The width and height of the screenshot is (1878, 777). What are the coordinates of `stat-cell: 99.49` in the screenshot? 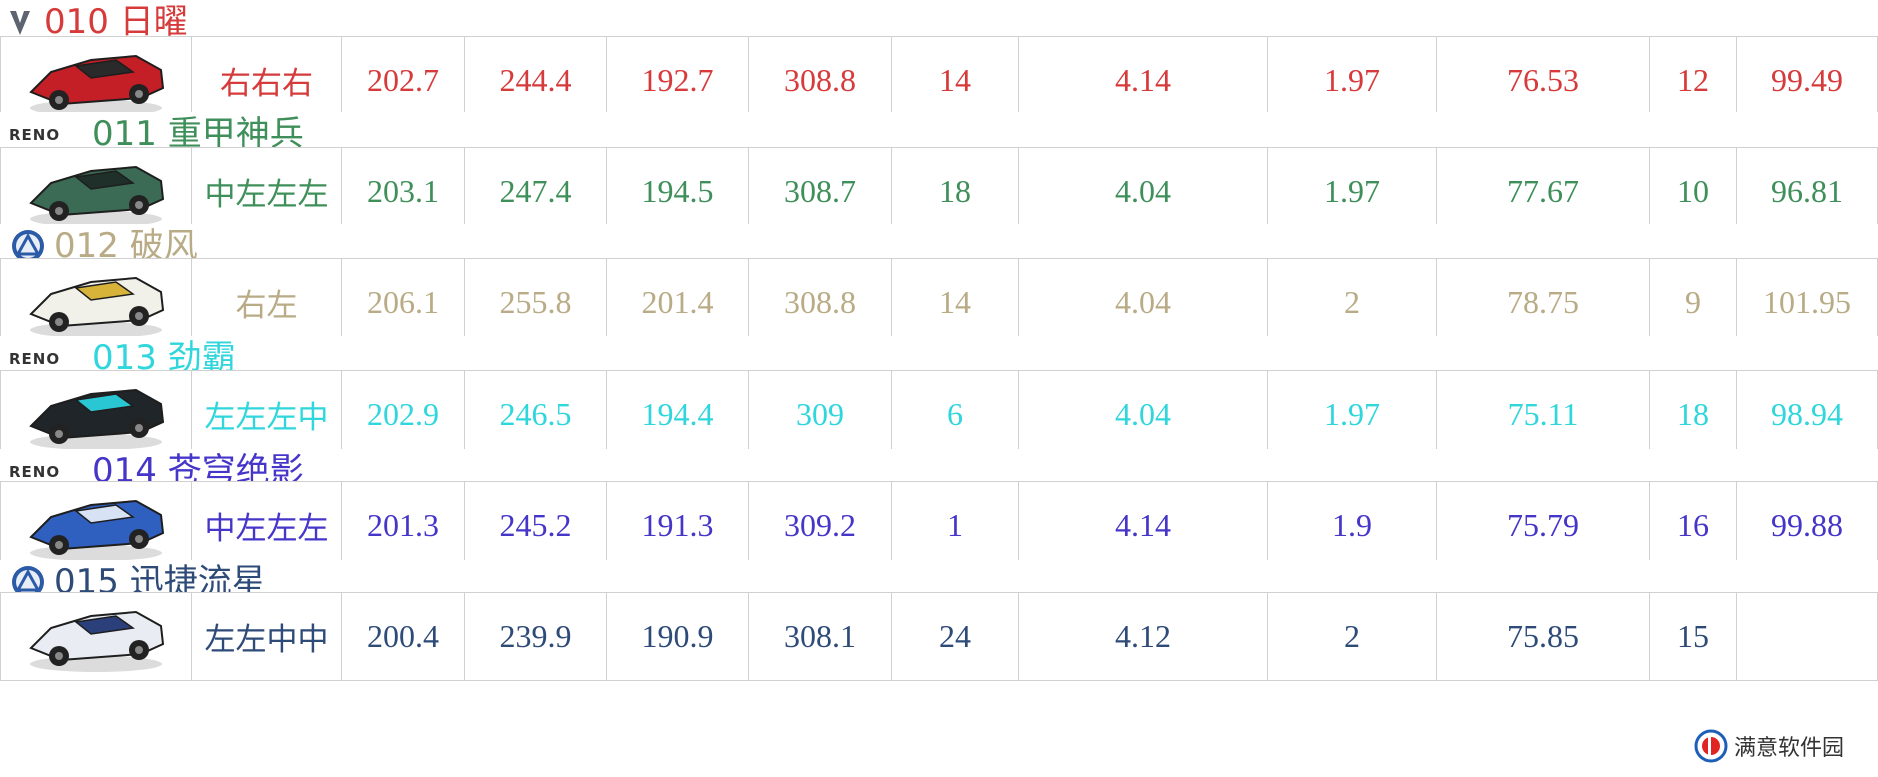 It's located at (1807, 80).